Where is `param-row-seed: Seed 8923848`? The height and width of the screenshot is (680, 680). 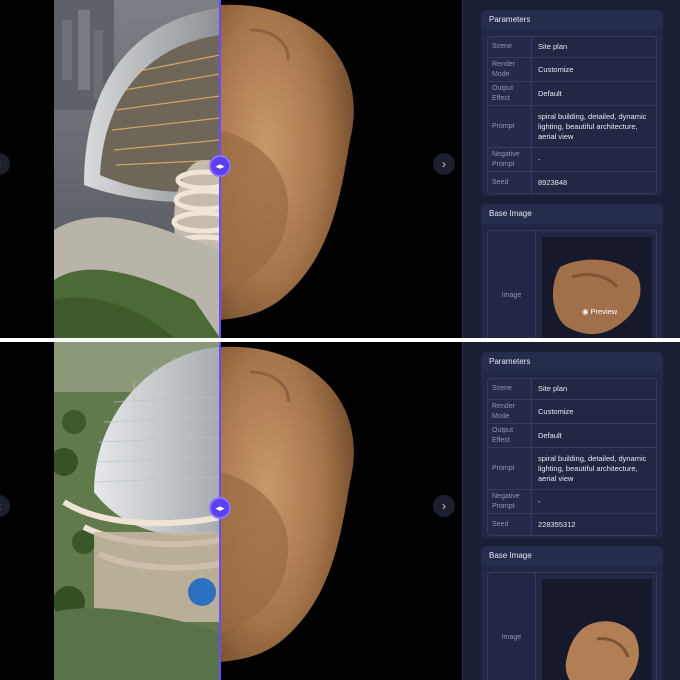 param-row-seed: Seed 8923848 is located at coordinates (572, 182).